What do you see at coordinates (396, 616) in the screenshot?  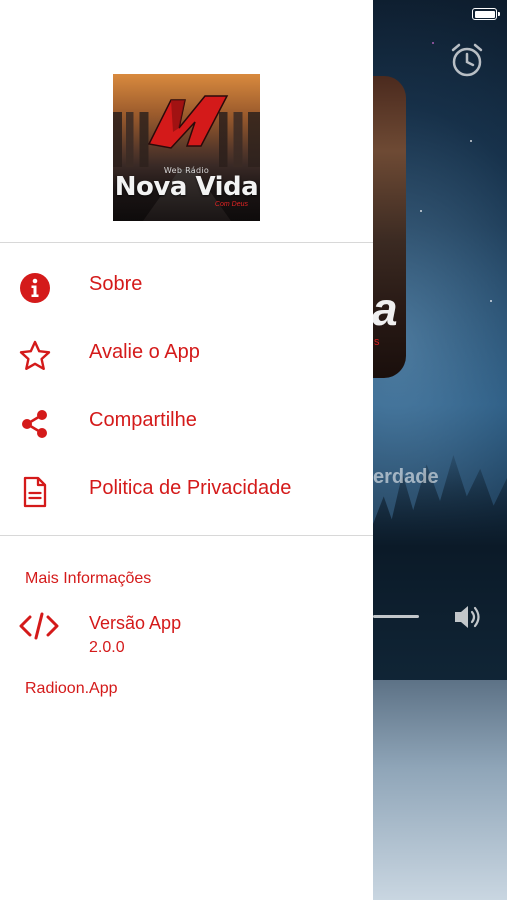 I see `volume-slider` at bounding box center [396, 616].